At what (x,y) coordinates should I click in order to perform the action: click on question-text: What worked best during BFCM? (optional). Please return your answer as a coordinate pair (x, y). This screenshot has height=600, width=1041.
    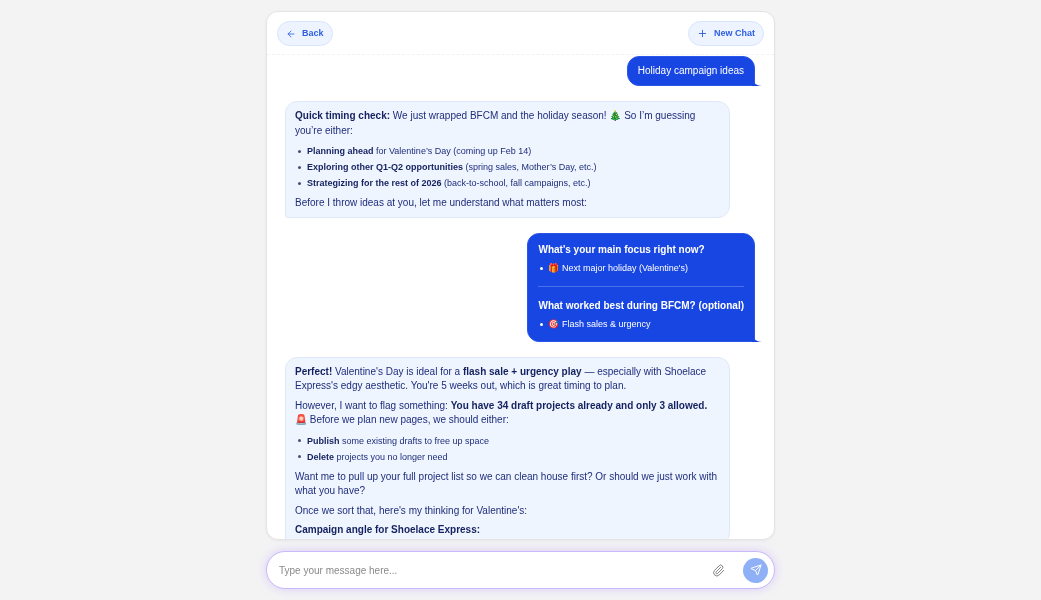
    Looking at the image, I should click on (641, 305).